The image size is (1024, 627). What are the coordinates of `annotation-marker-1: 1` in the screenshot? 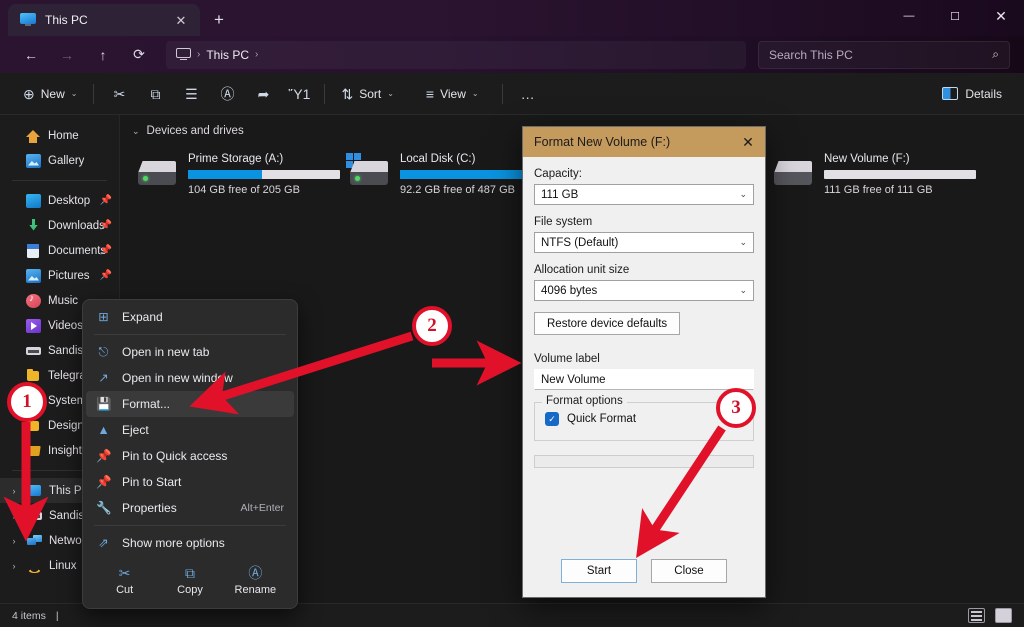 It's located at (27, 402).